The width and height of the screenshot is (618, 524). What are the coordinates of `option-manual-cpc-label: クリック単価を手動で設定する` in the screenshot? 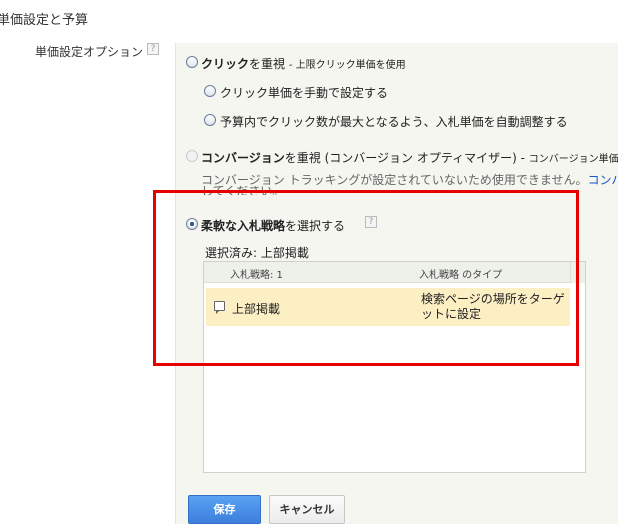 It's located at (304, 93).